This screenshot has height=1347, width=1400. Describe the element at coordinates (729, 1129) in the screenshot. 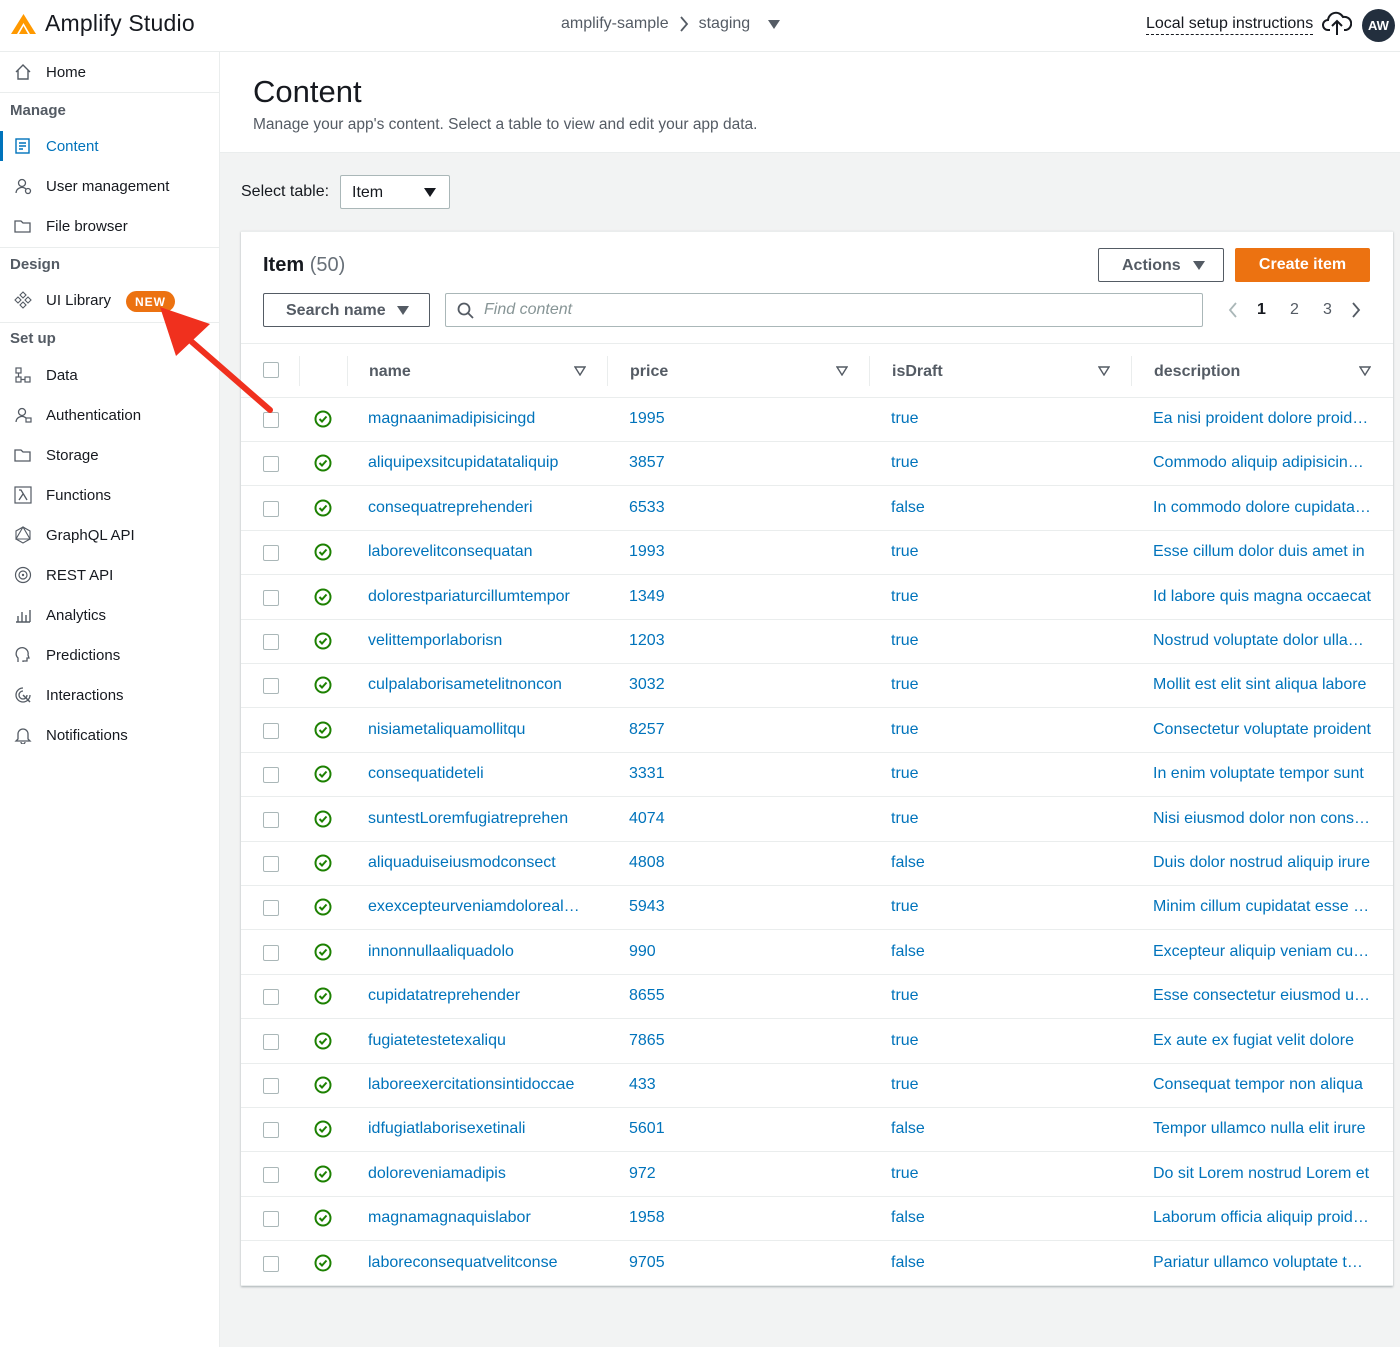

I see `cell-price: 5601` at that location.